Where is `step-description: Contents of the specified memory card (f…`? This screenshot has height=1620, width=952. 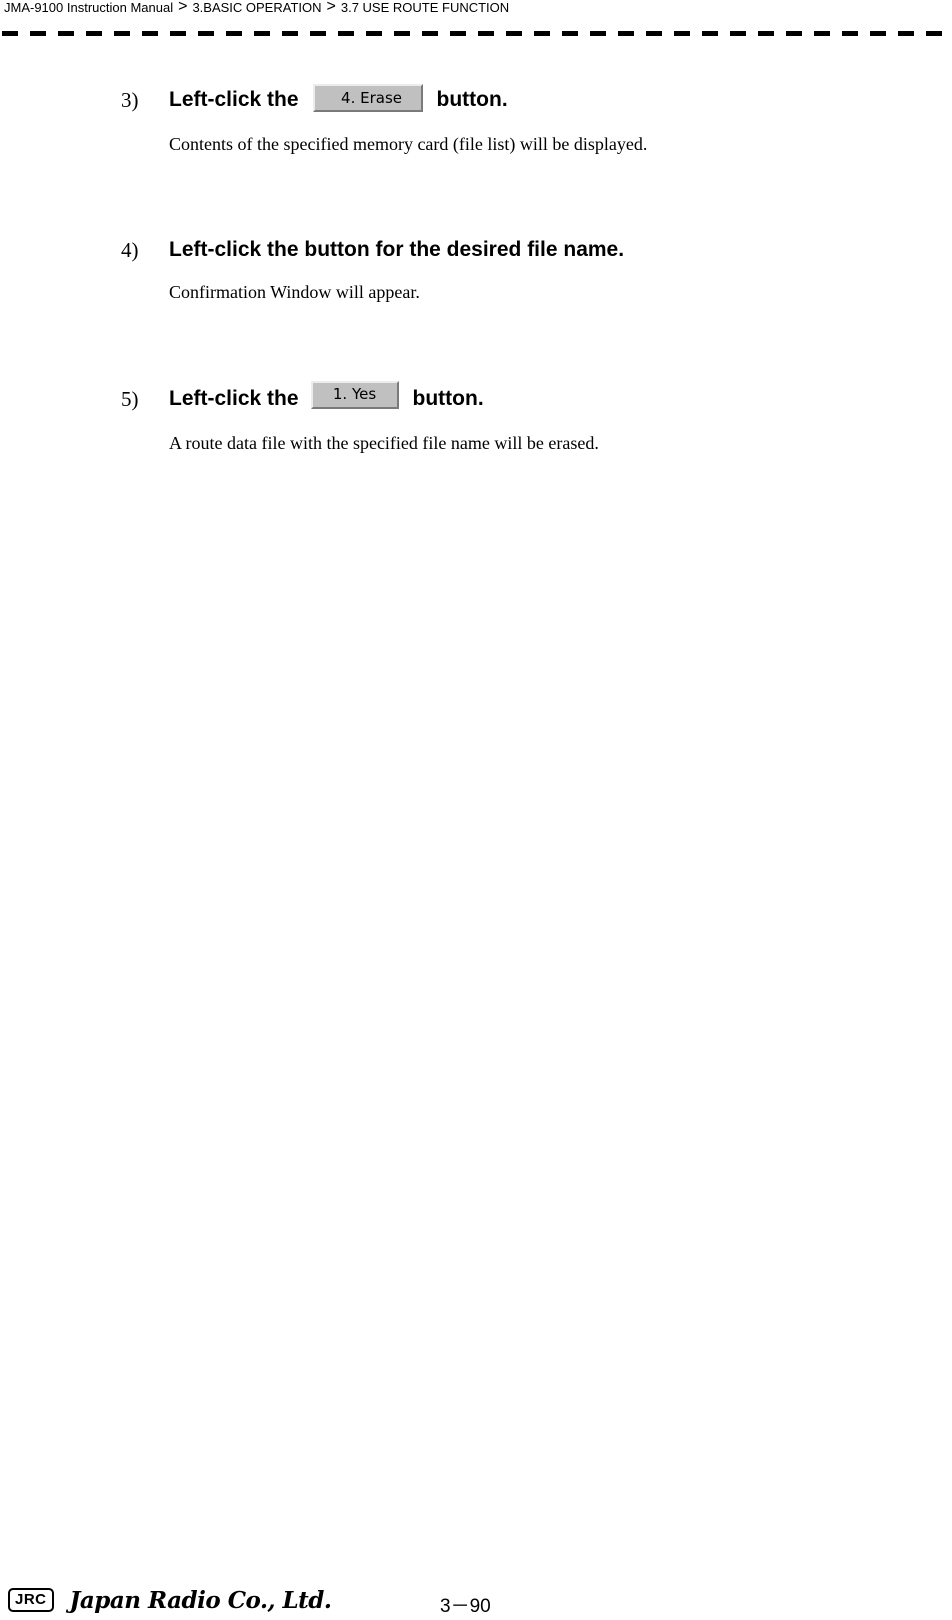
step-description: Contents of the specified memory card (f… is located at coordinates (408, 144).